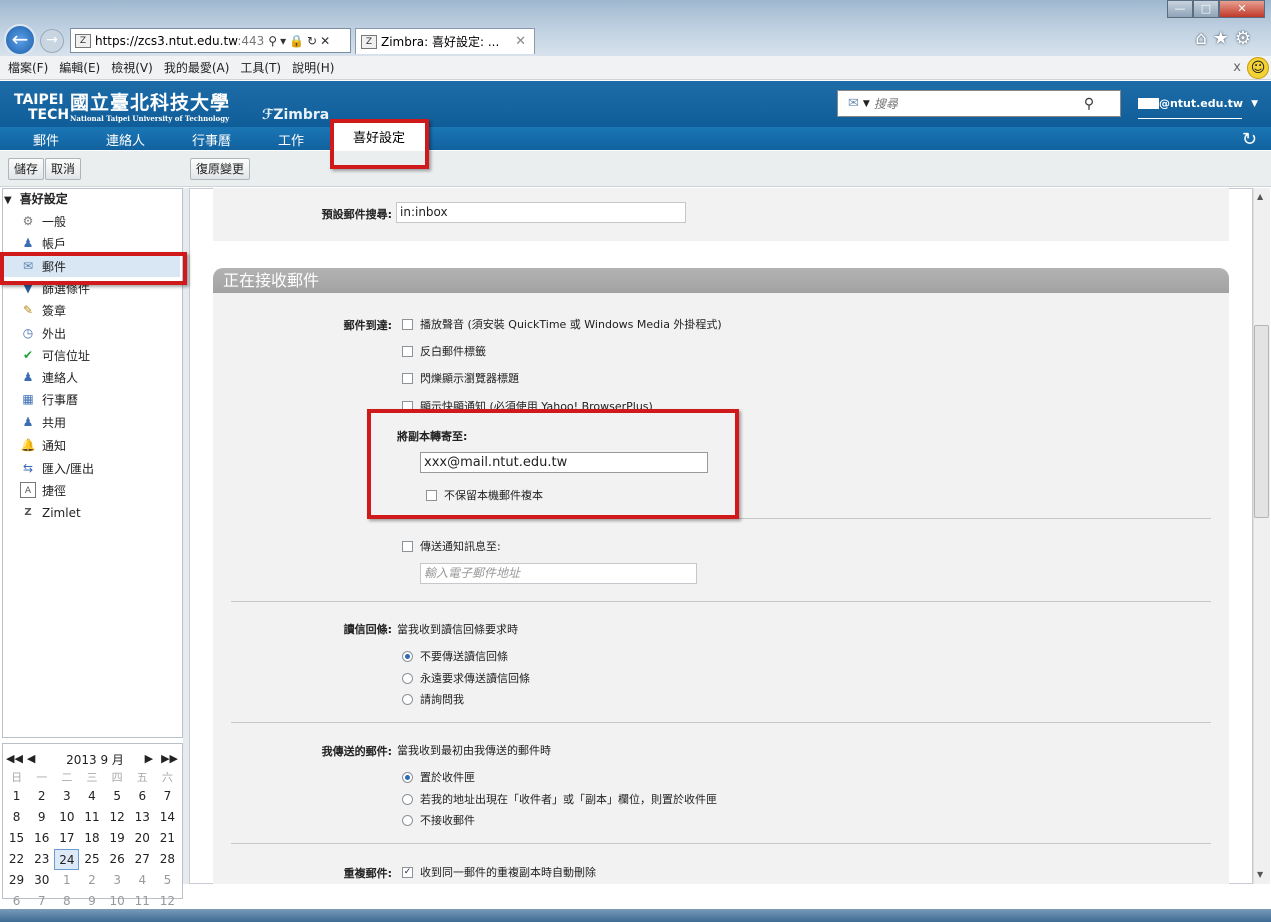 The width and height of the screenshot is (1271, 922). Describe the element at coordinates (1254, 104) in the screenshot. I see `user-dropdown-icon: ▼` at that location.